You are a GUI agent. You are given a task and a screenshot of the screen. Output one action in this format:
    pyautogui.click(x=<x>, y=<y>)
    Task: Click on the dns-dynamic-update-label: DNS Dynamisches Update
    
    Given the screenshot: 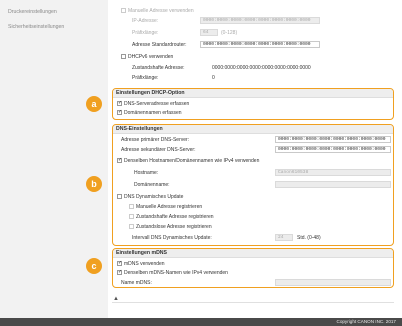 What is the action you would take?
    pyautogui.click(x=154, y=197)
    